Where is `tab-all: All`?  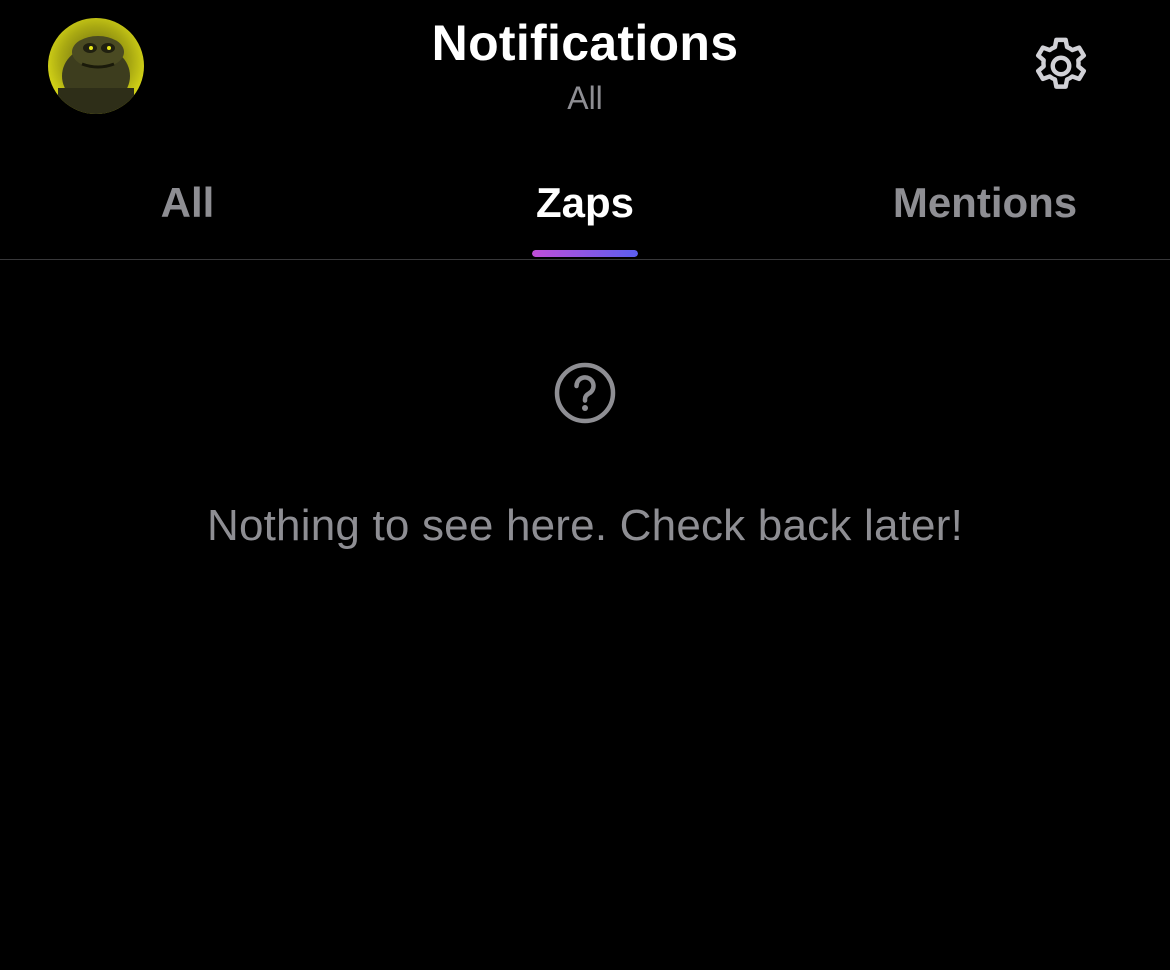
tab-all: All is located at coordinates (187, 210).